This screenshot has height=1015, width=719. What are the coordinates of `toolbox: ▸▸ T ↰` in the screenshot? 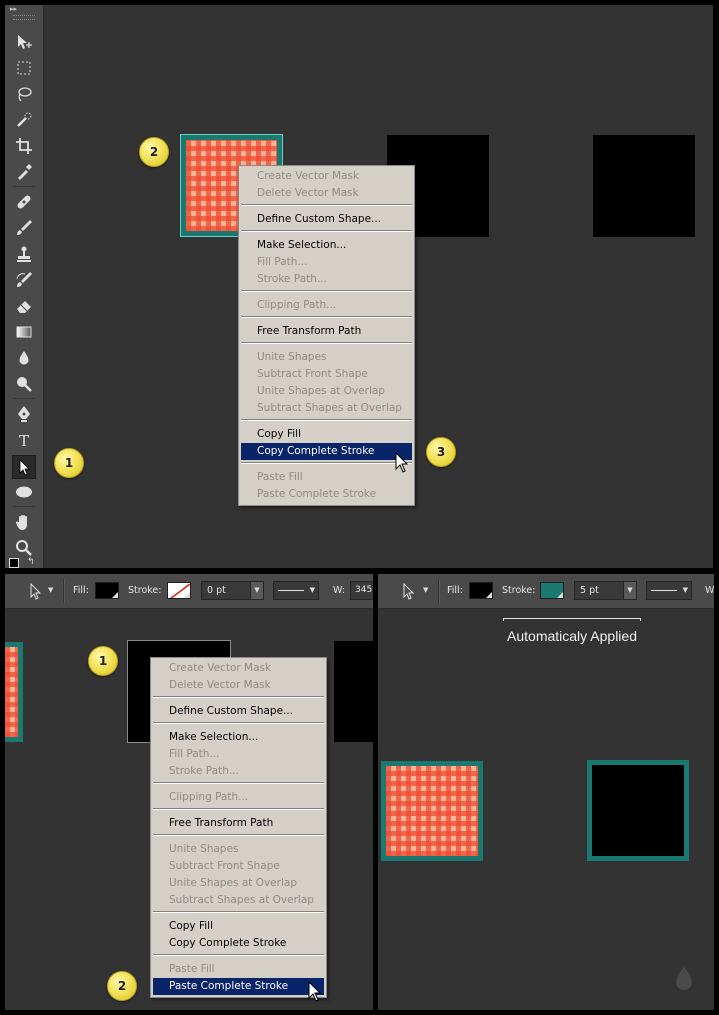 It's located at (24, 286).